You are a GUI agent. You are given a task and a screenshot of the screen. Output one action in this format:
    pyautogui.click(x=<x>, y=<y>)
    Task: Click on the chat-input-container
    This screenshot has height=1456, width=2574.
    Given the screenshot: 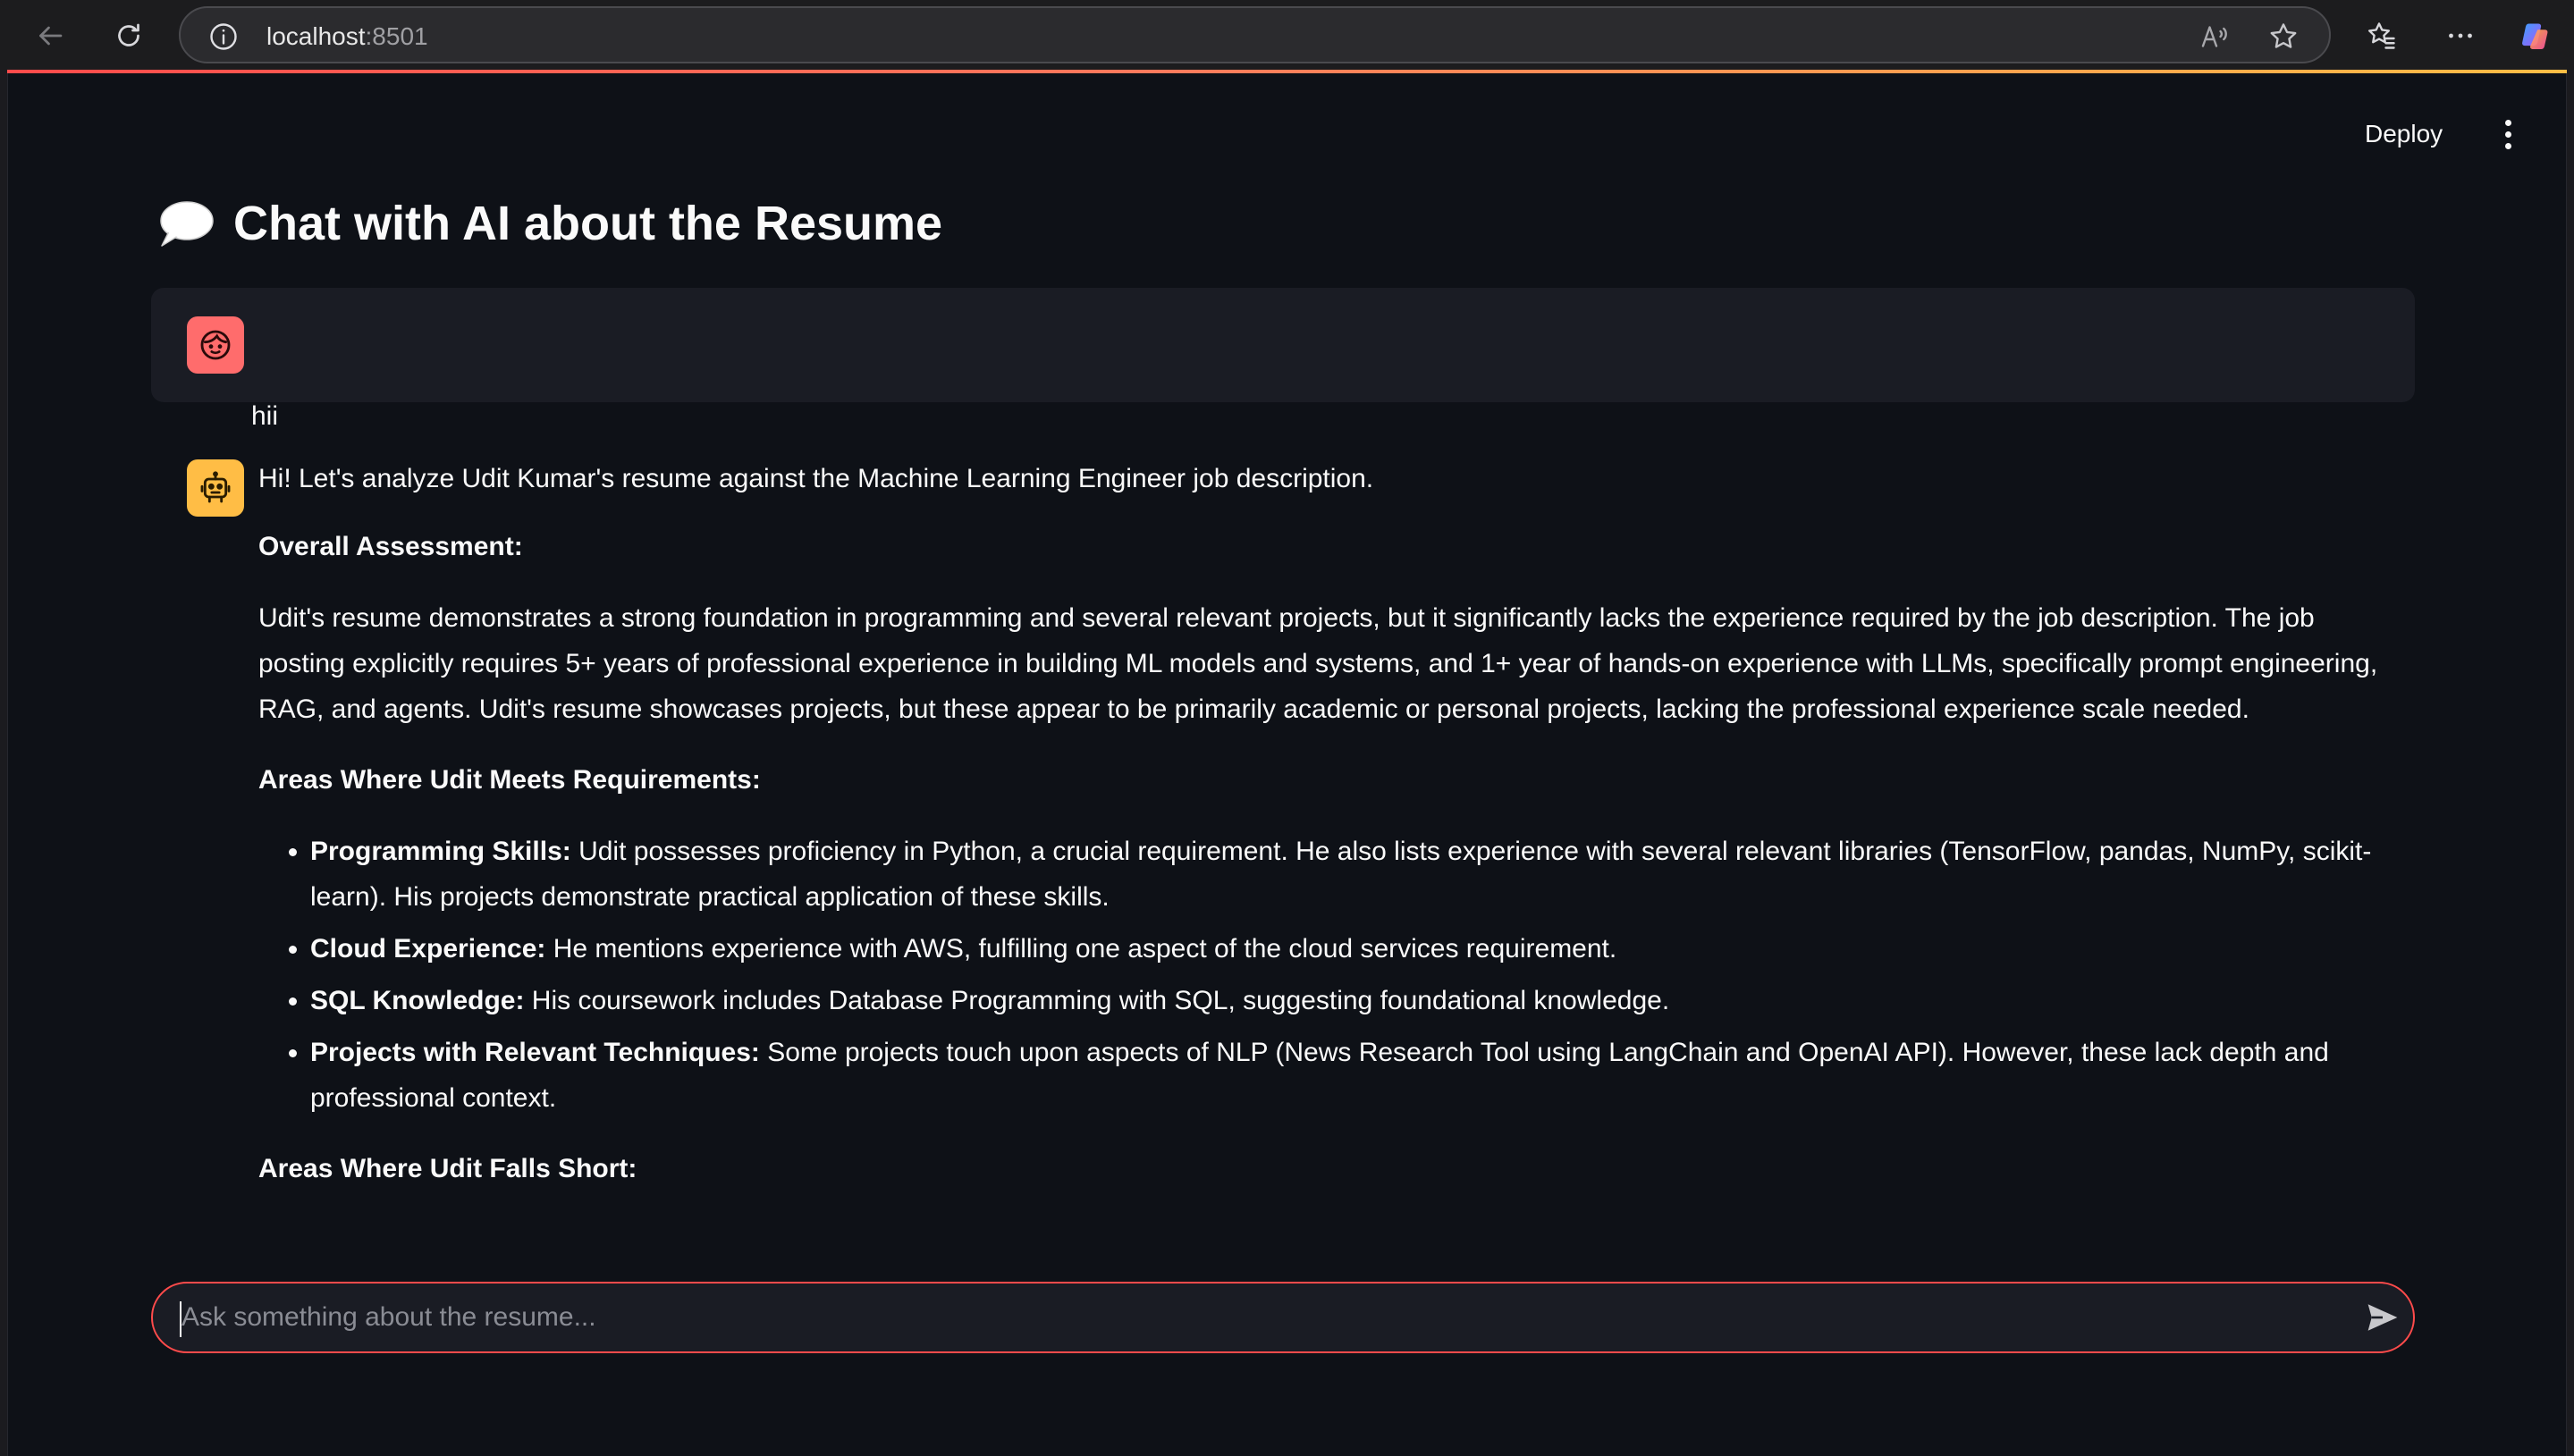 What is the action you would take?
    pyautogui.click(x=1283, y=1318)
    